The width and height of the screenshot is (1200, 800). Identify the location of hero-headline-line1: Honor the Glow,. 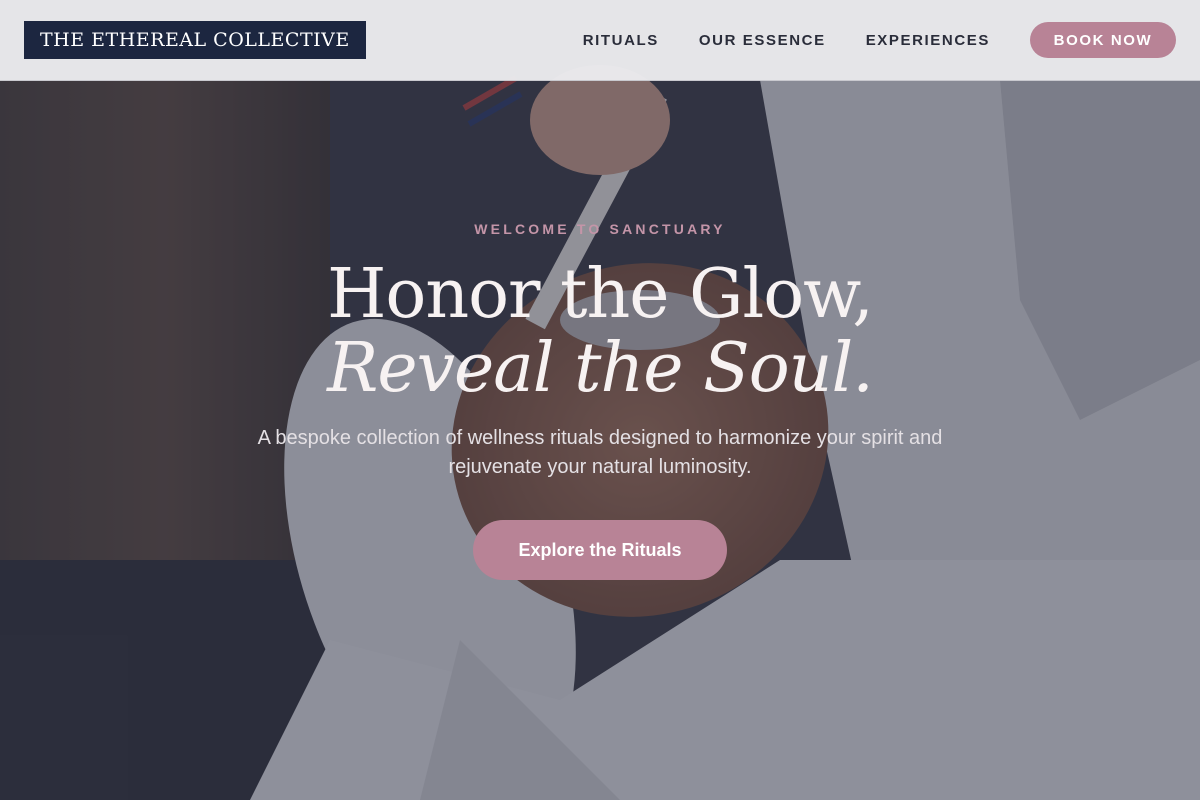
(600, 294).